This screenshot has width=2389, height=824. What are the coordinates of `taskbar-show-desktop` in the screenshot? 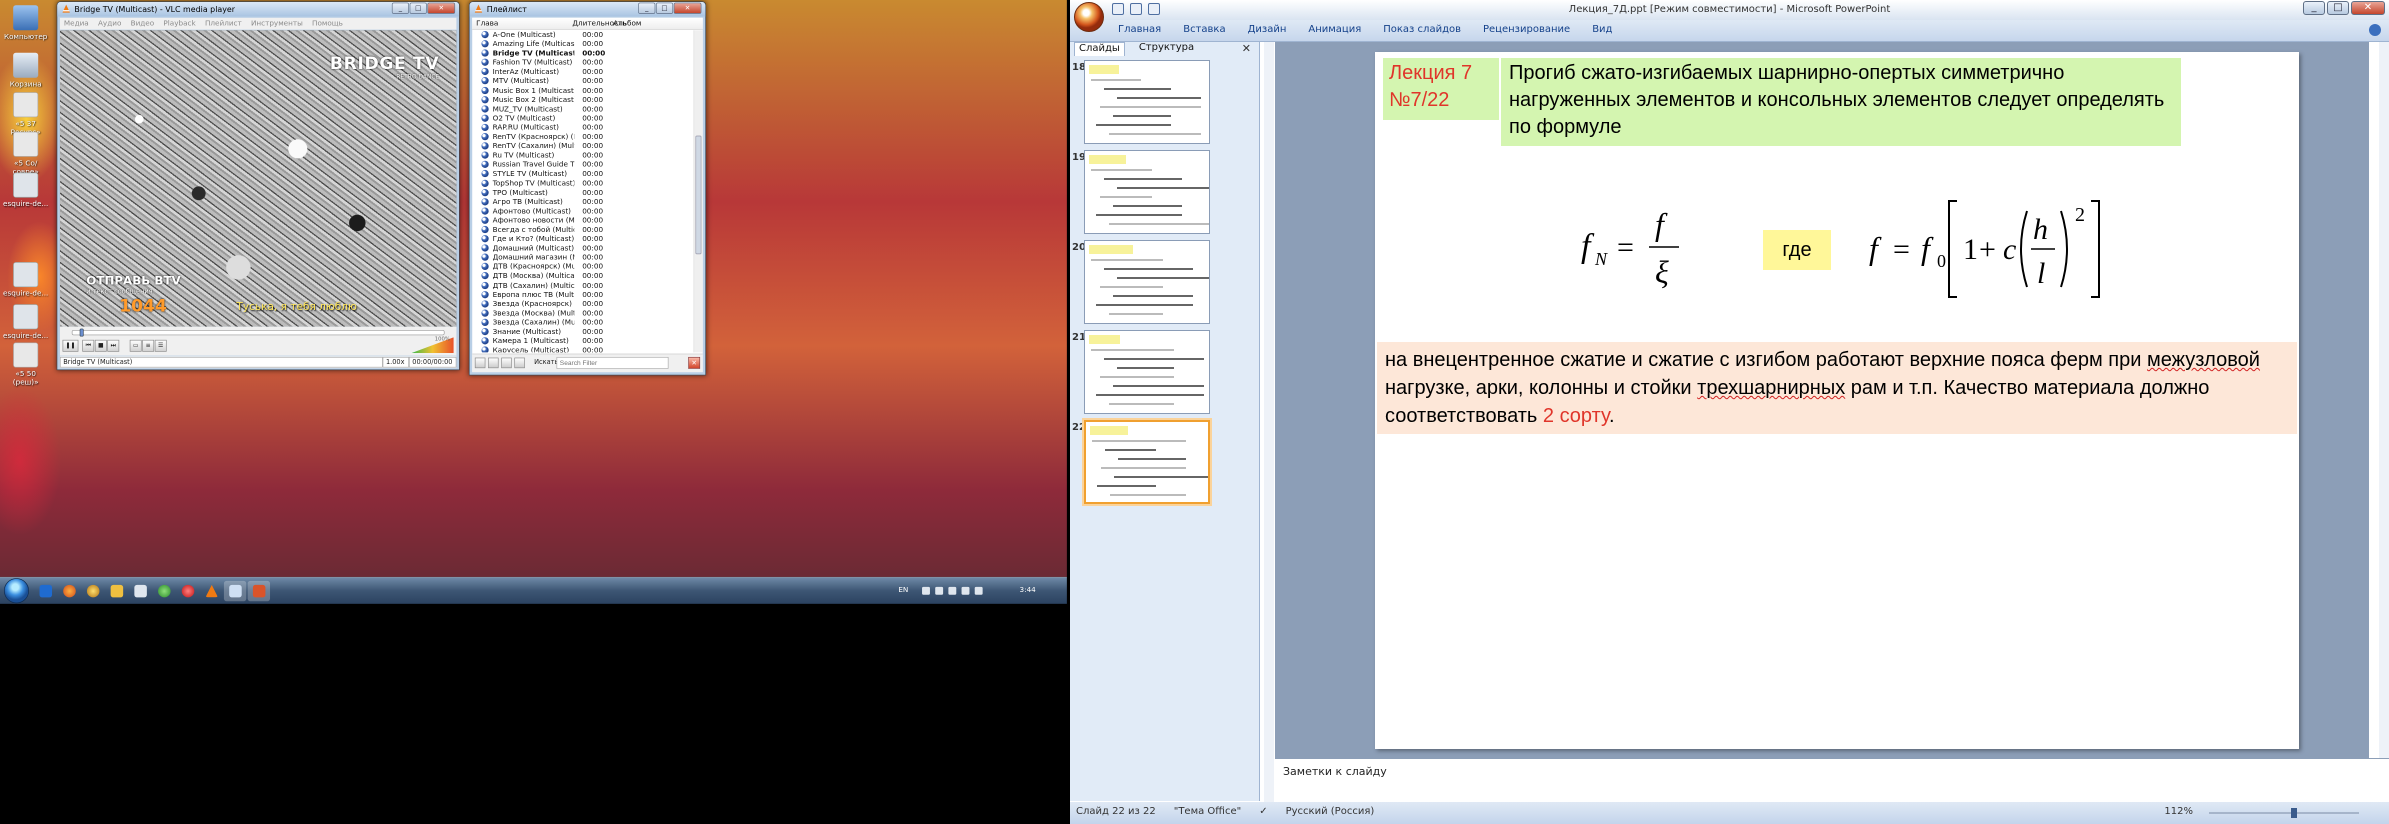 It's located at (45, 591).